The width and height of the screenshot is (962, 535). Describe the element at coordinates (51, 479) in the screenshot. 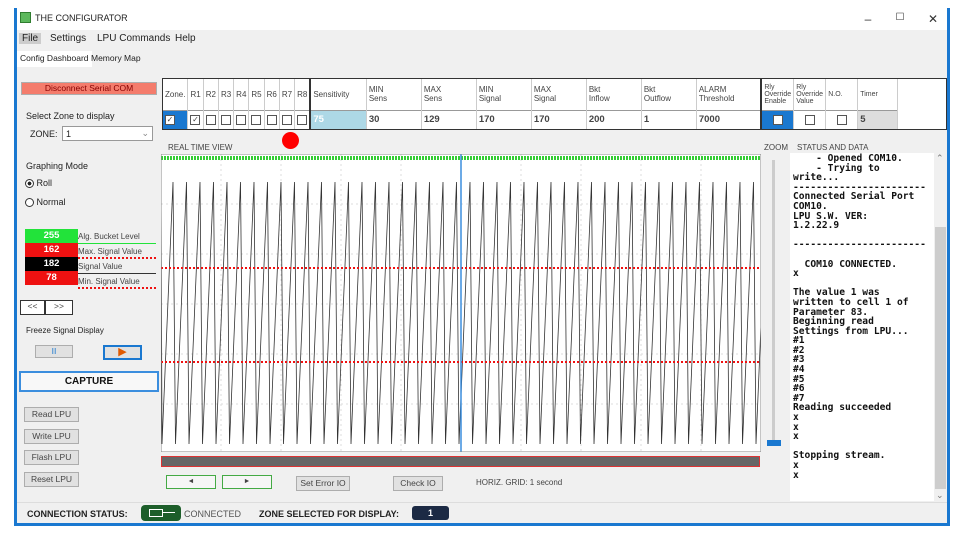

I see `reset-lpu-button: Reset LPU` at that location.